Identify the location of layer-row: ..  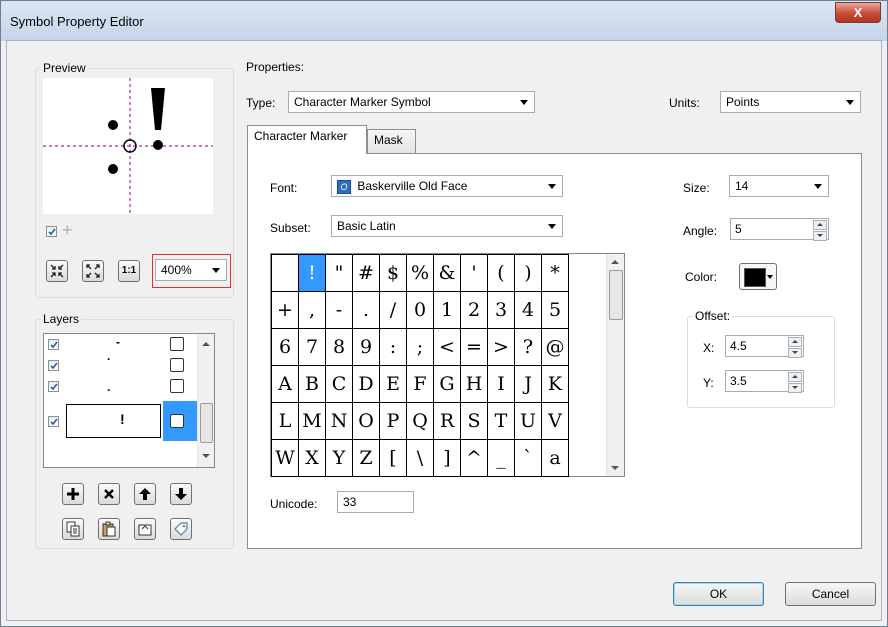
(121, 386).